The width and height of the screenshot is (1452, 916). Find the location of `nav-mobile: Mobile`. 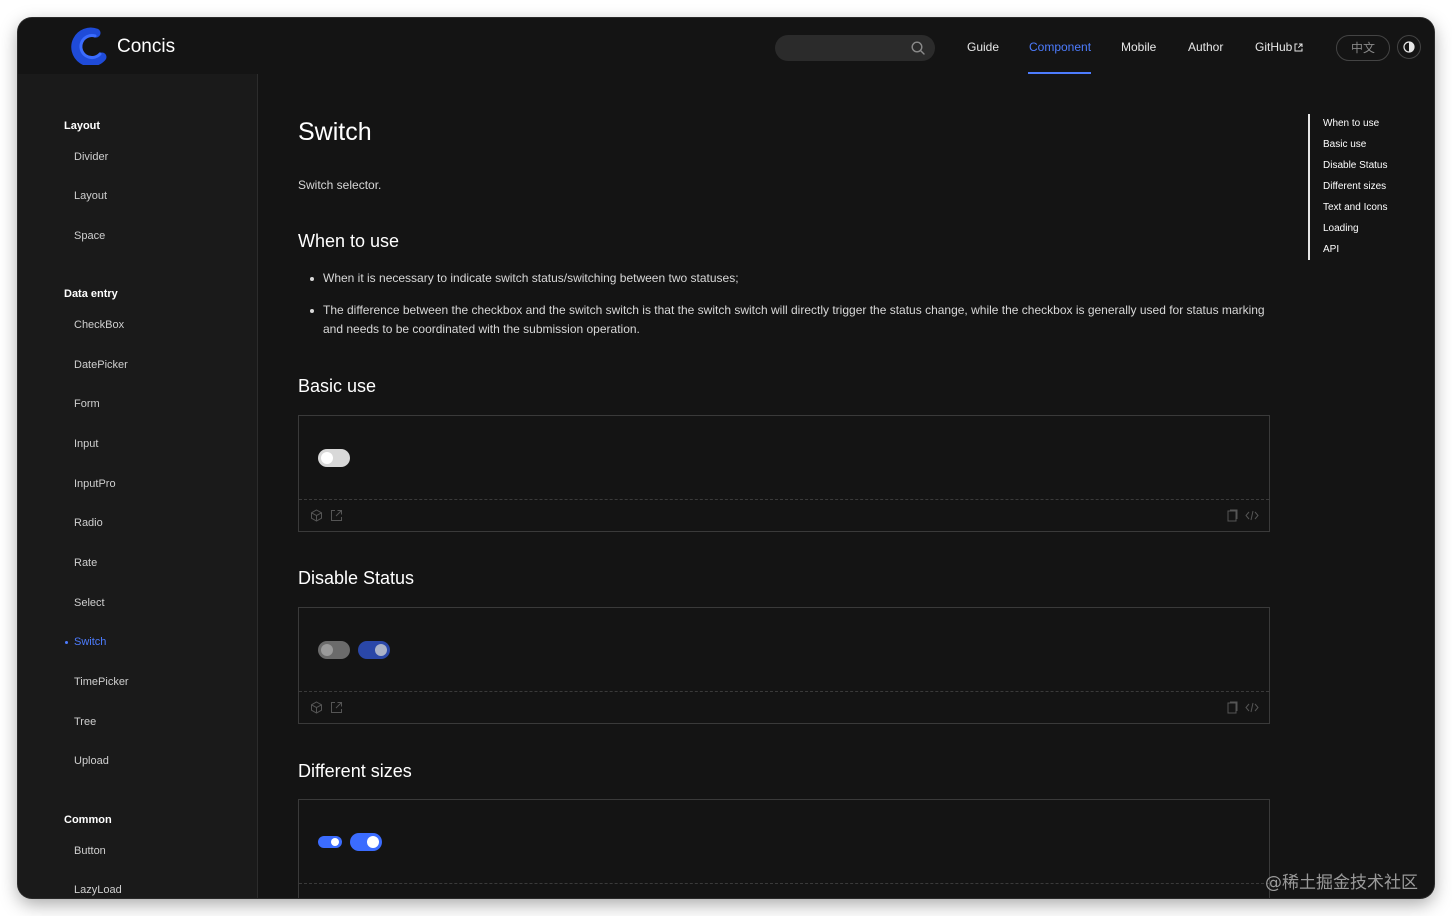

nav-mobile: Mobile is located at coordinates (1138, 47).